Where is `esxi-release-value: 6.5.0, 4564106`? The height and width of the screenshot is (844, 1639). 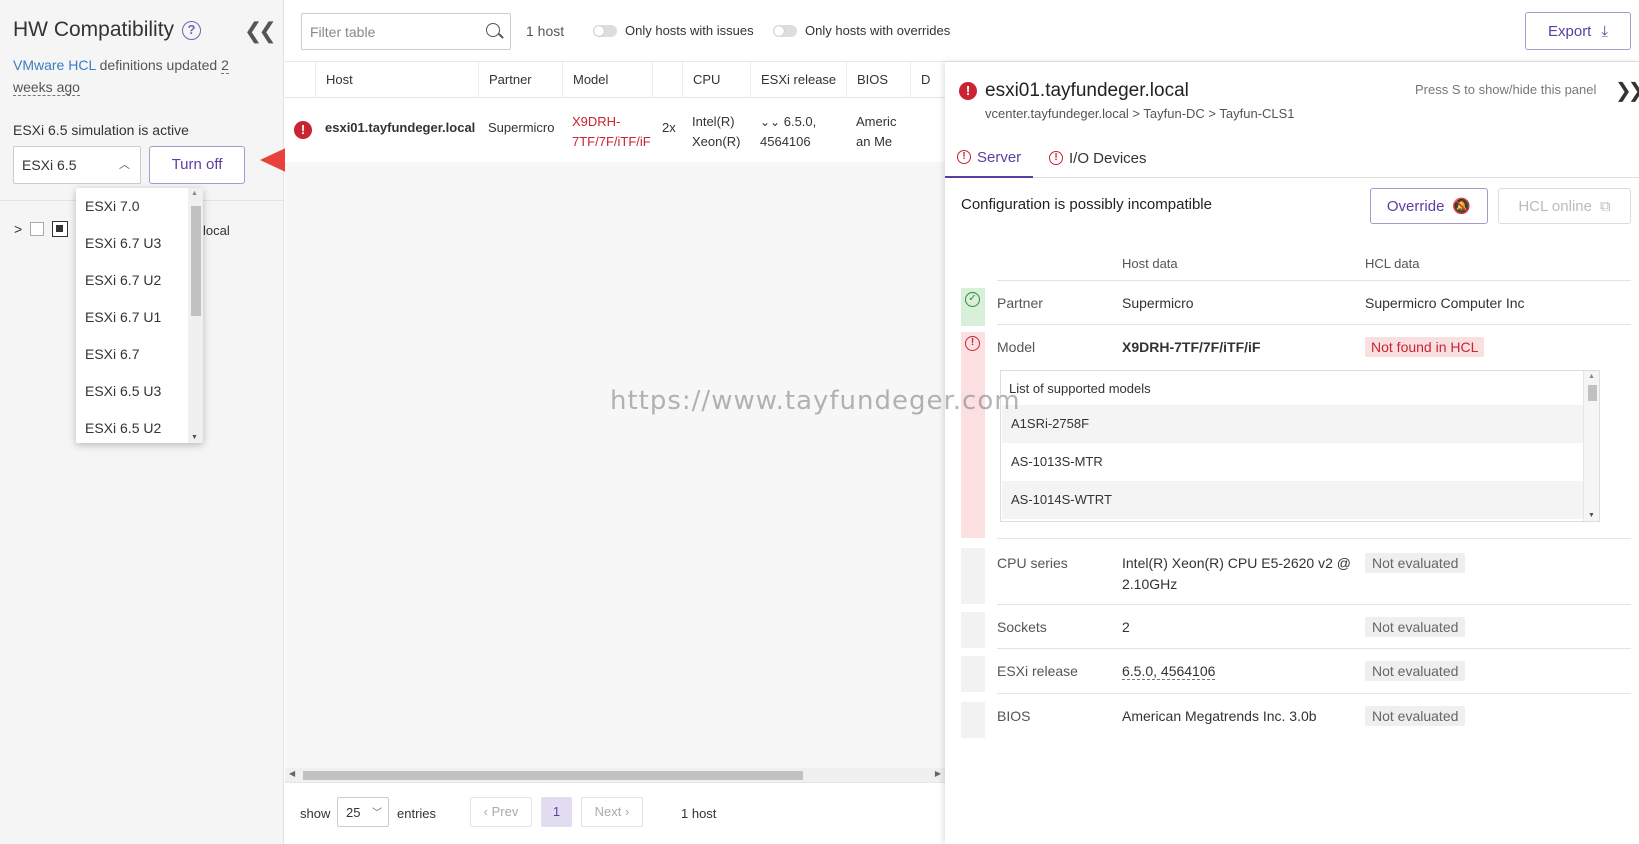 esxi-release-value: 6.5.0, 4564106 is located at coordinates (1169, 671).